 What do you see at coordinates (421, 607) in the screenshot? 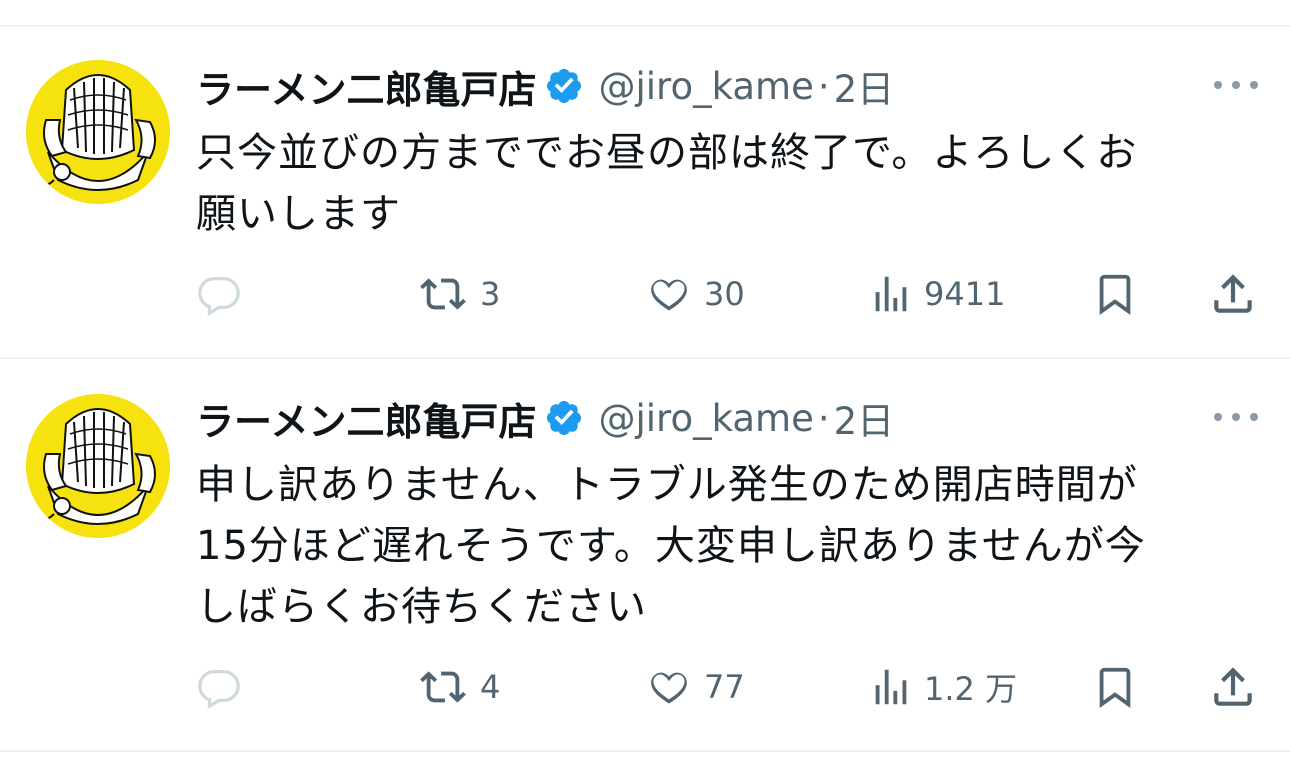
I see `tweet-text-line: しばらくお待ちください` at bounding box center [421, 607].